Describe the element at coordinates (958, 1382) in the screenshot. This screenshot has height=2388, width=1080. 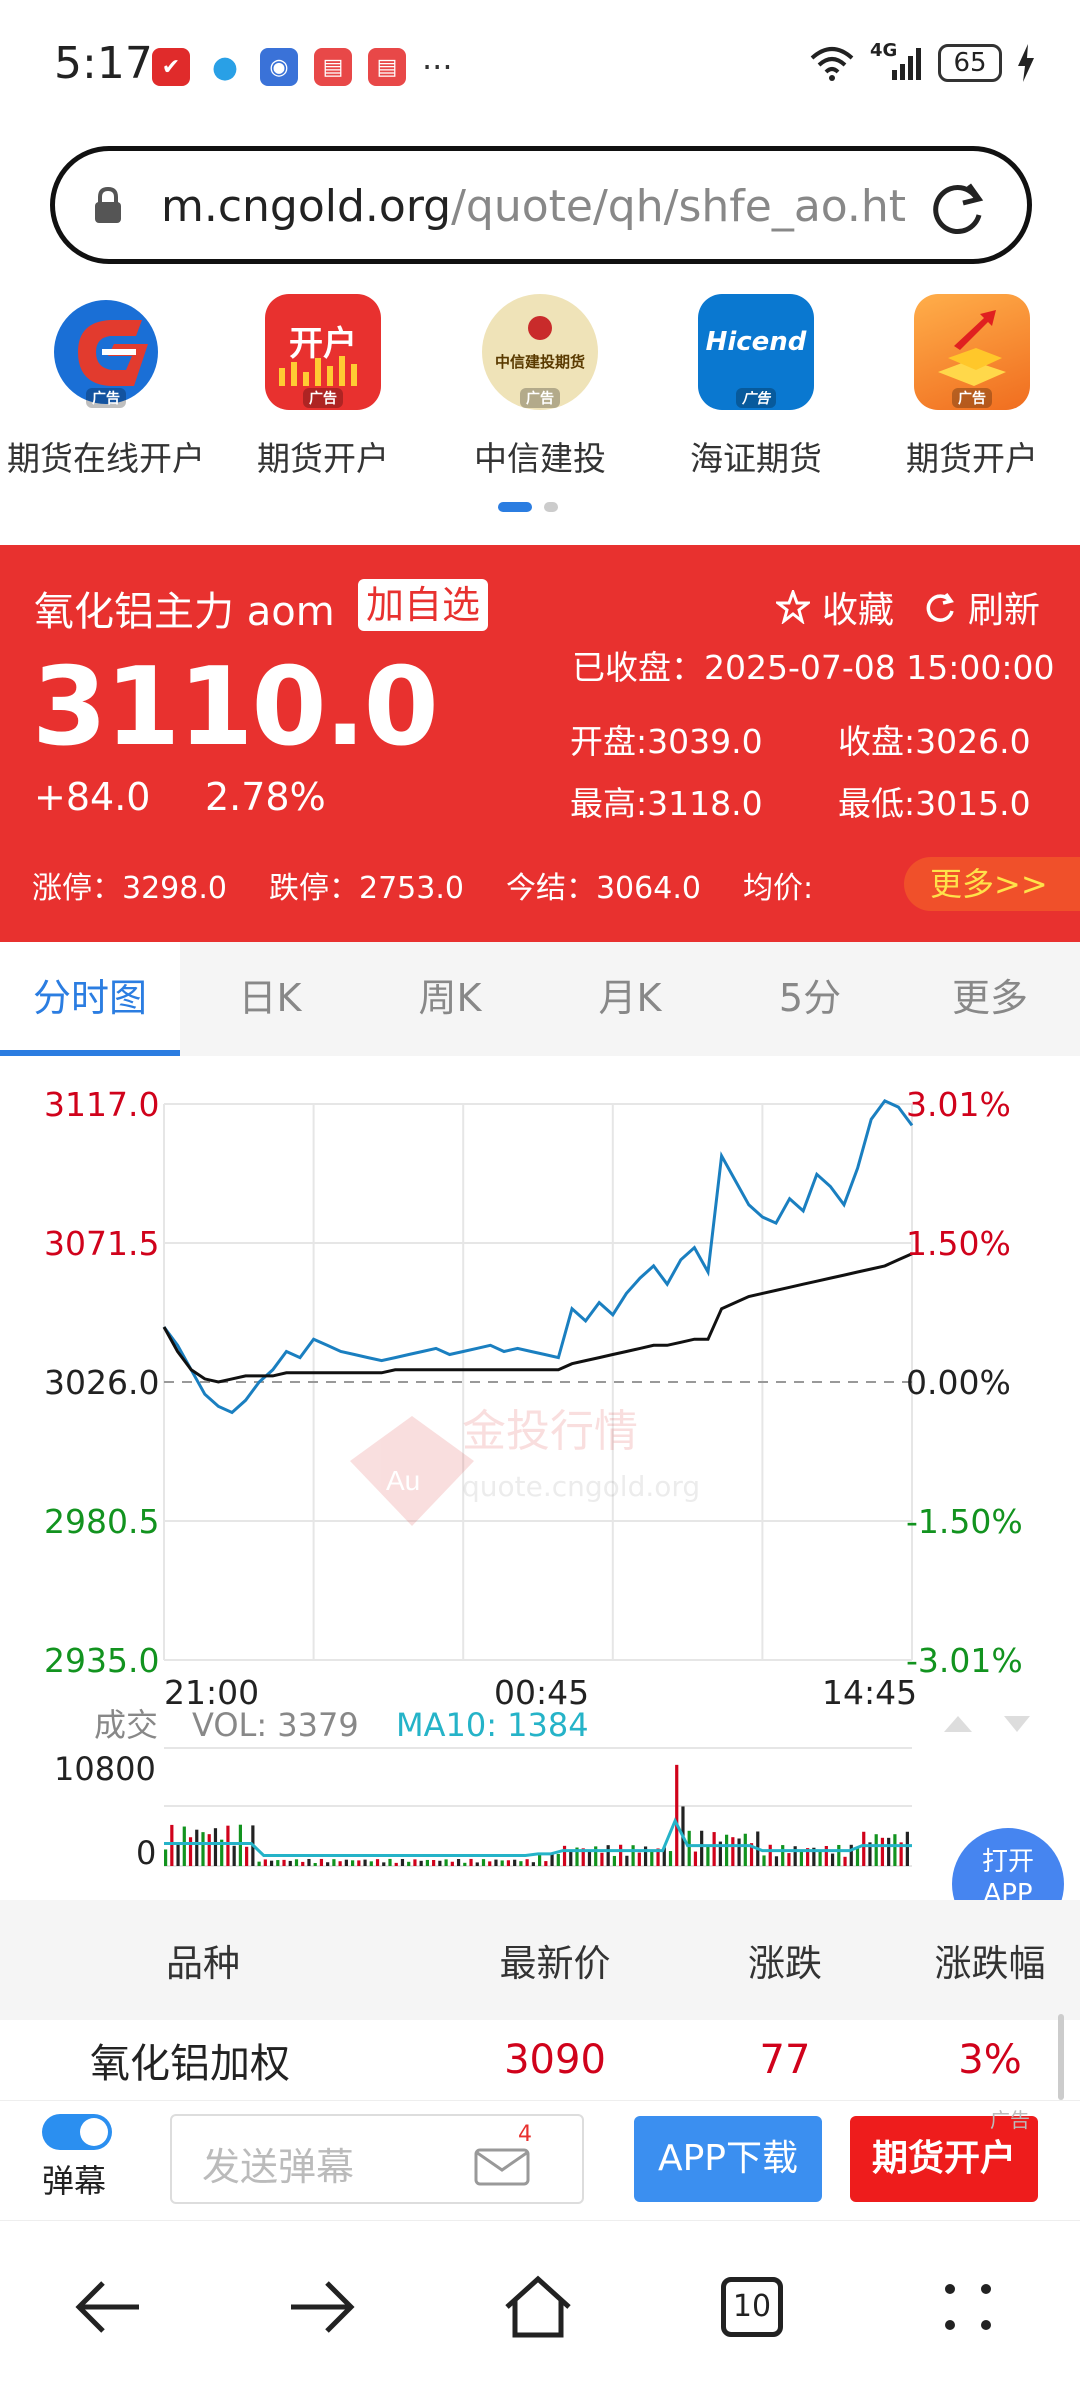
I see `y-axis-label-right: 0.00%` at that location.